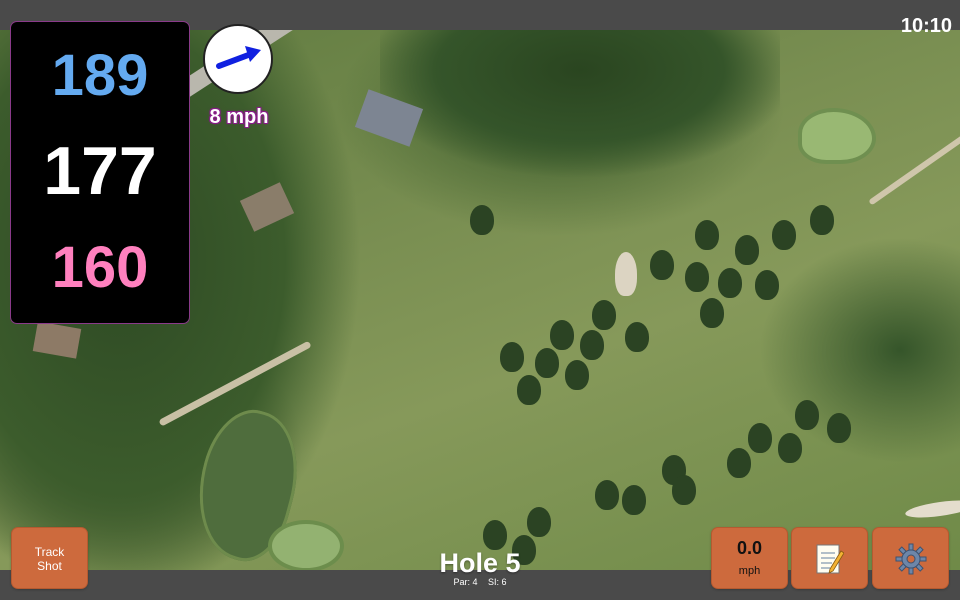 The height and width of the screenshot is (600, 960). What do you see at coordinates (497, 582) in the screenshot?
I see `stroke-index-label: SI: 6` at bounding box center [497, 582].